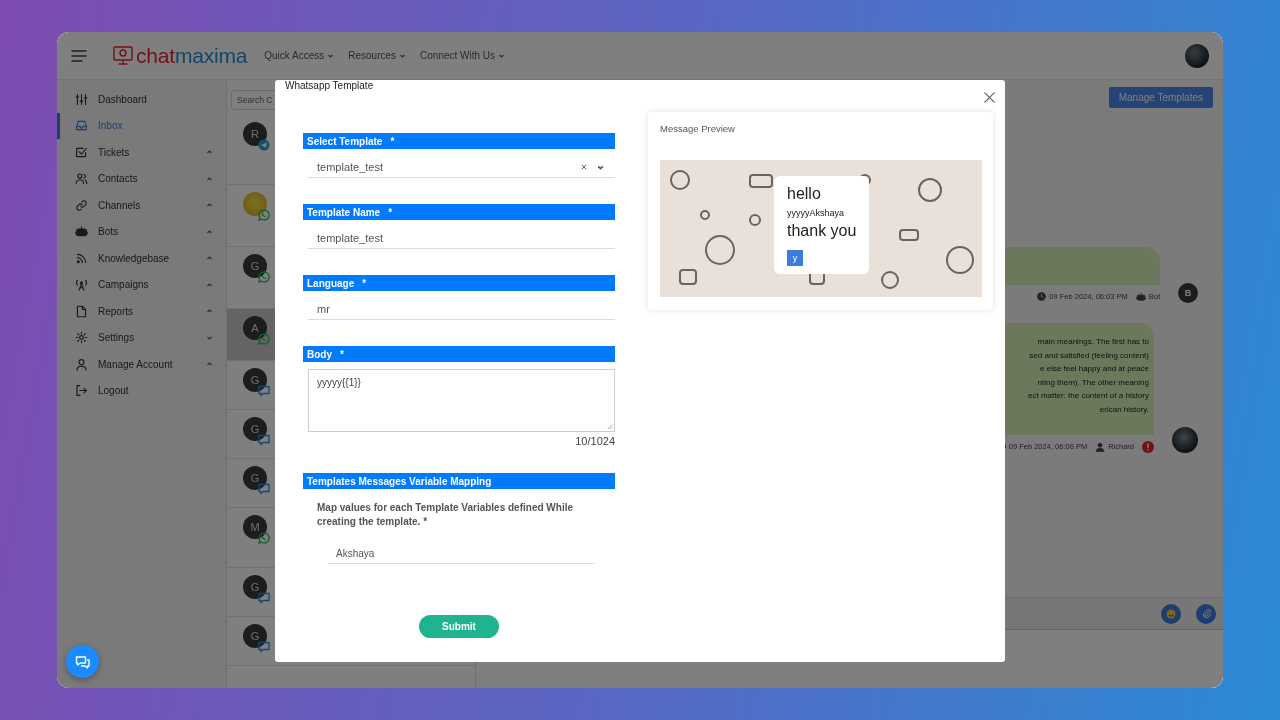 Image resolution: width=1280 pixels, height=720 pixels. Describe the element at coordinates (584, 167) in the screenshot. I see `clear-icon` at that location.